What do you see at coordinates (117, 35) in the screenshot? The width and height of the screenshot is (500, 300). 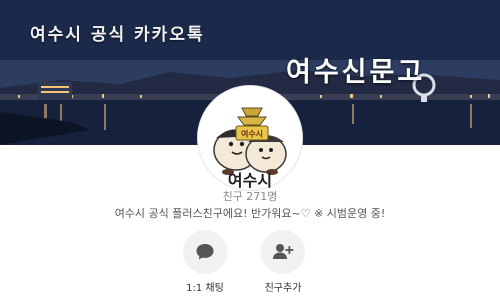 I see `cover-subtitle: 여수시 공식 카카오톡` at bounding box center [117, 35].